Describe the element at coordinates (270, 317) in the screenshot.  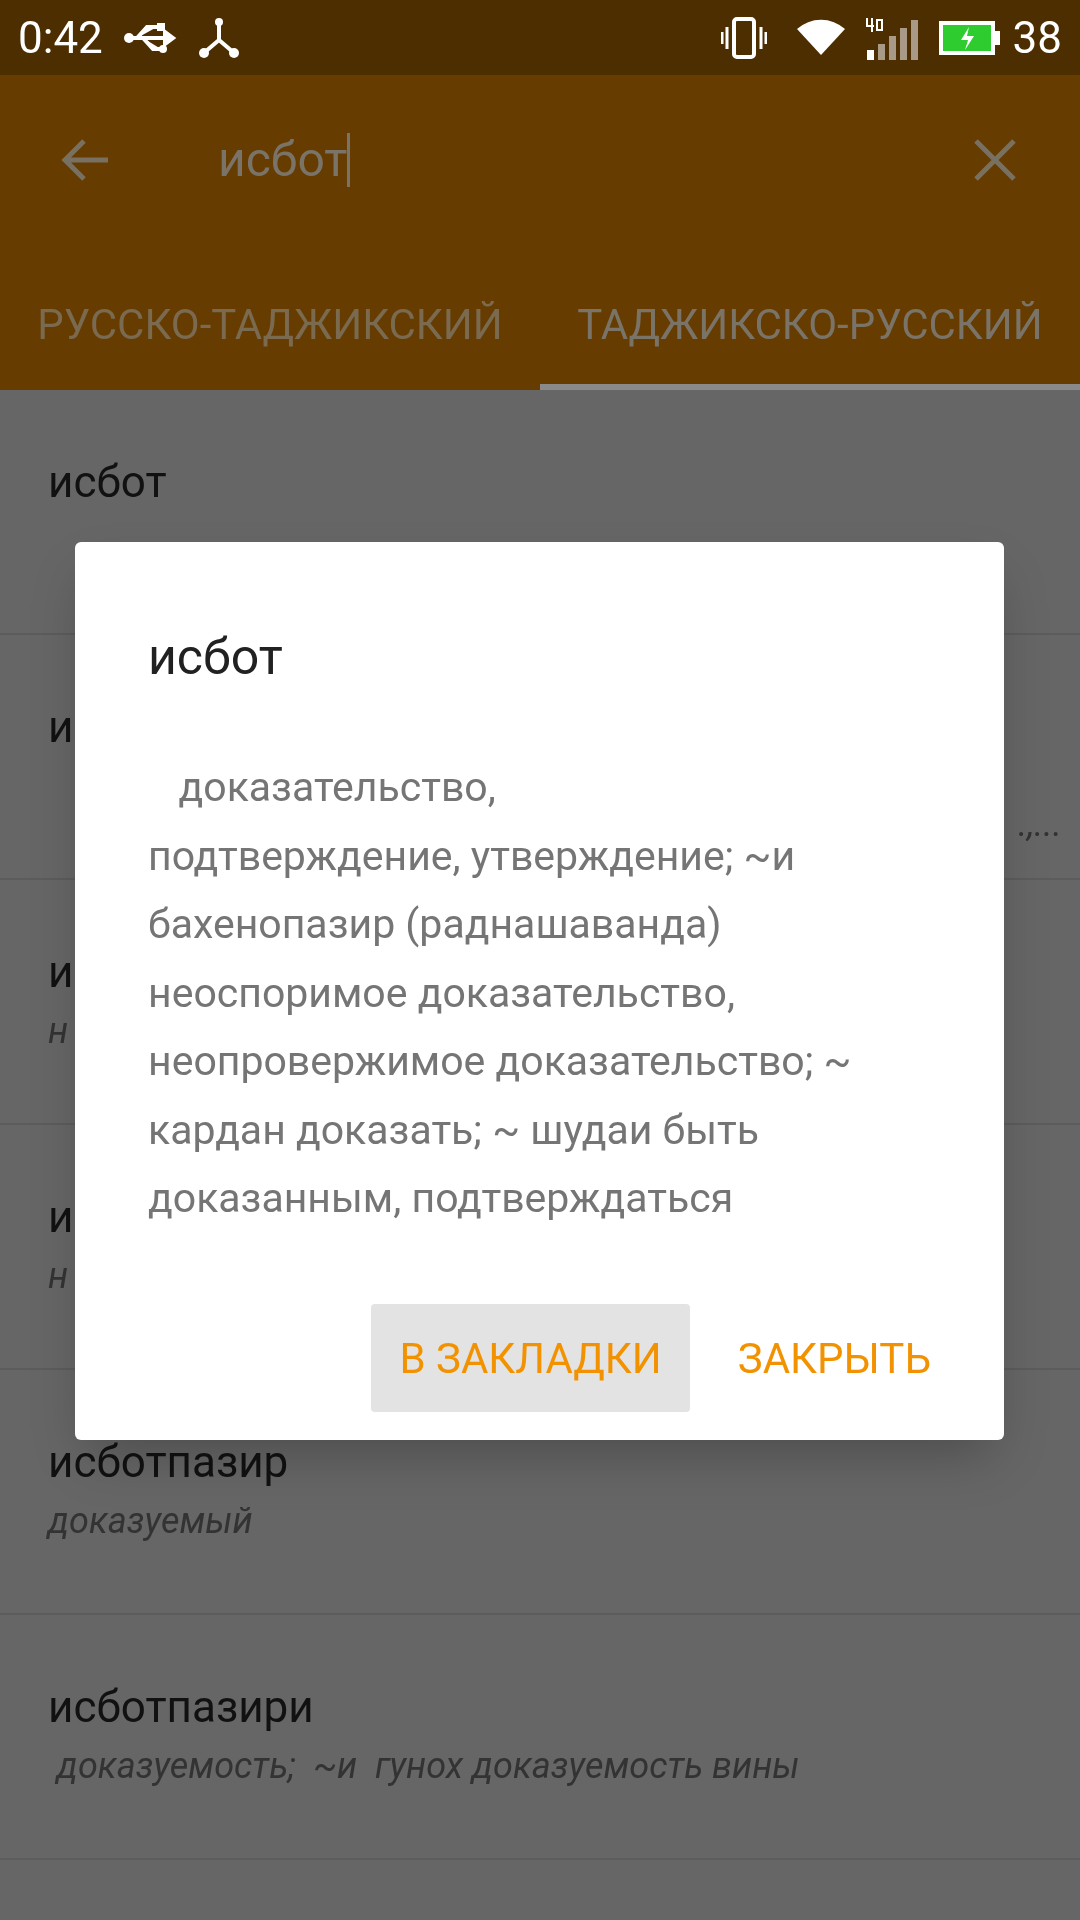
I see `tab: РУССКО-ТАДЖИКСКИЙ` at that location.